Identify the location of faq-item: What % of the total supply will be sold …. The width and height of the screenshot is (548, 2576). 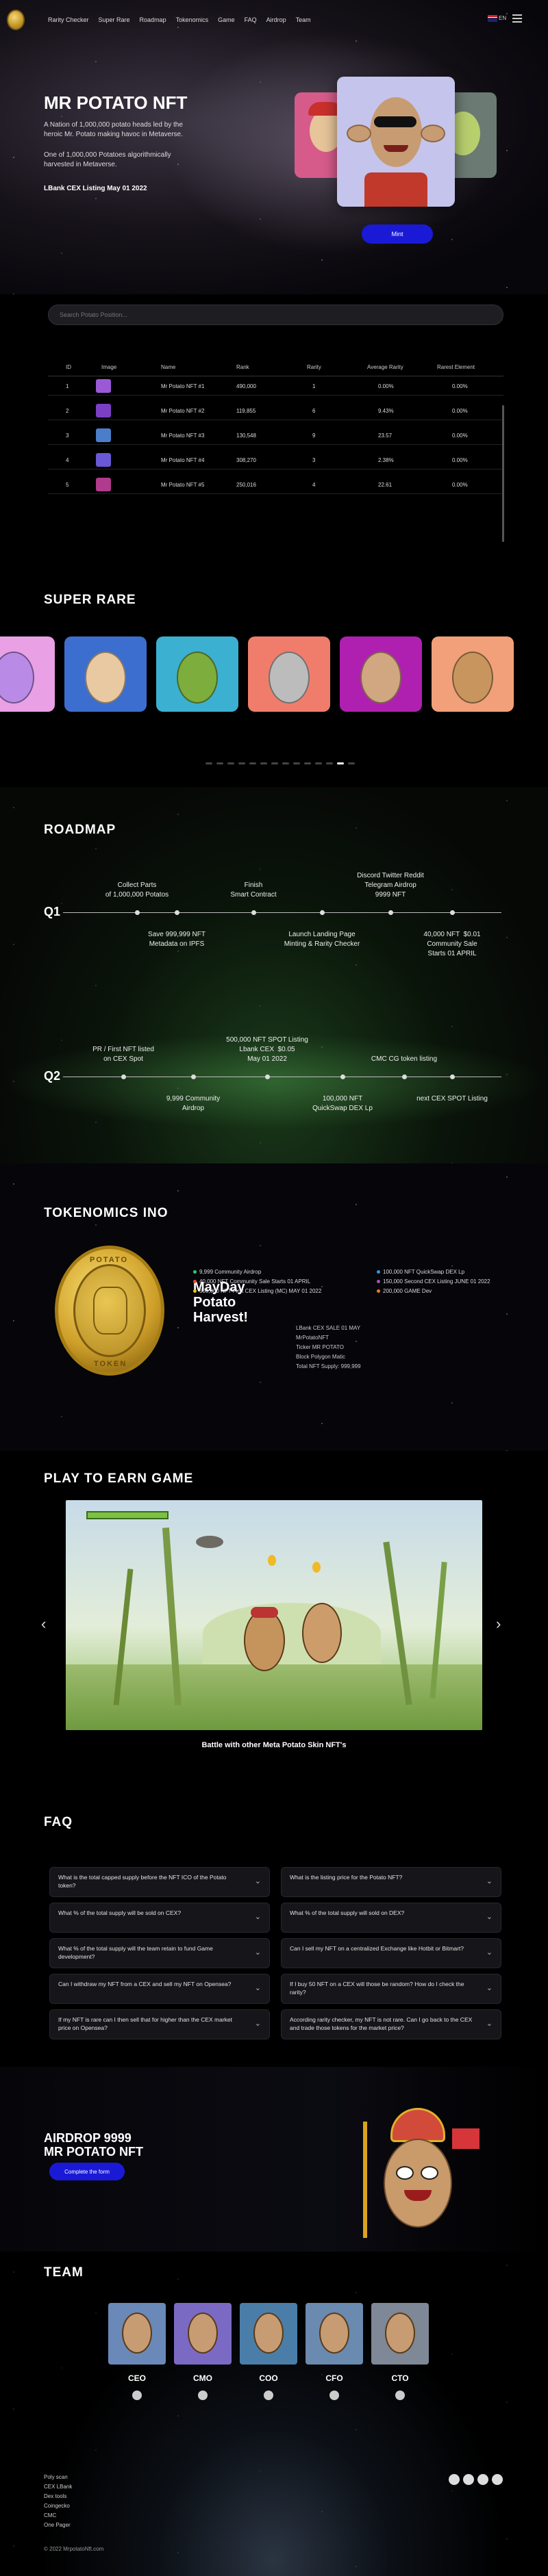
(159, 1918).